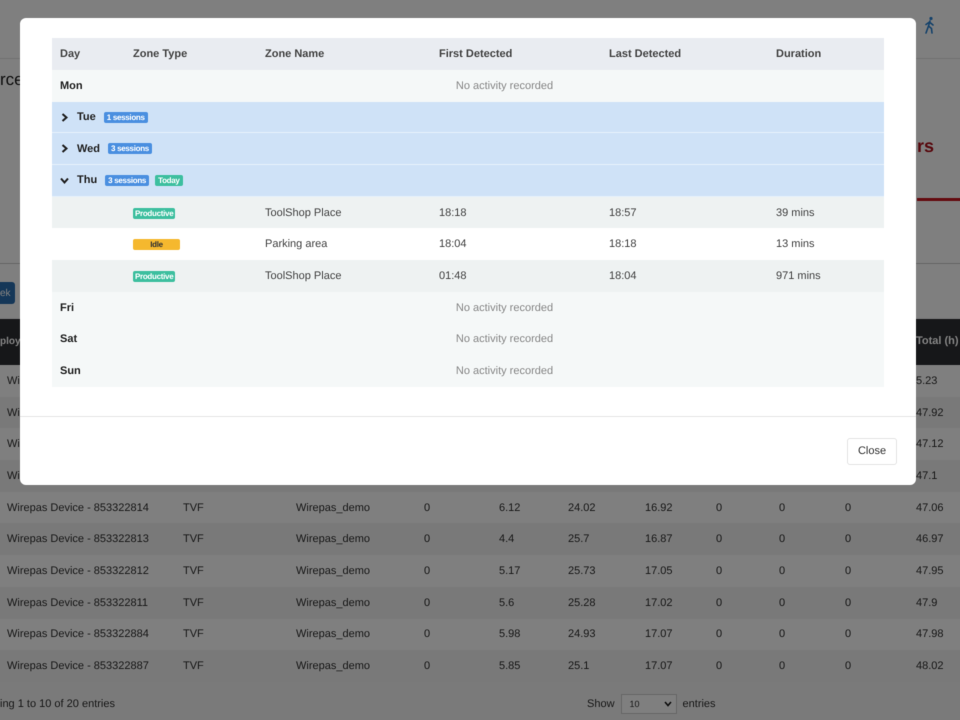 This screenshot has width=960, height=720. I want to click on table-cell-text: 01:48, so click(453, 276).